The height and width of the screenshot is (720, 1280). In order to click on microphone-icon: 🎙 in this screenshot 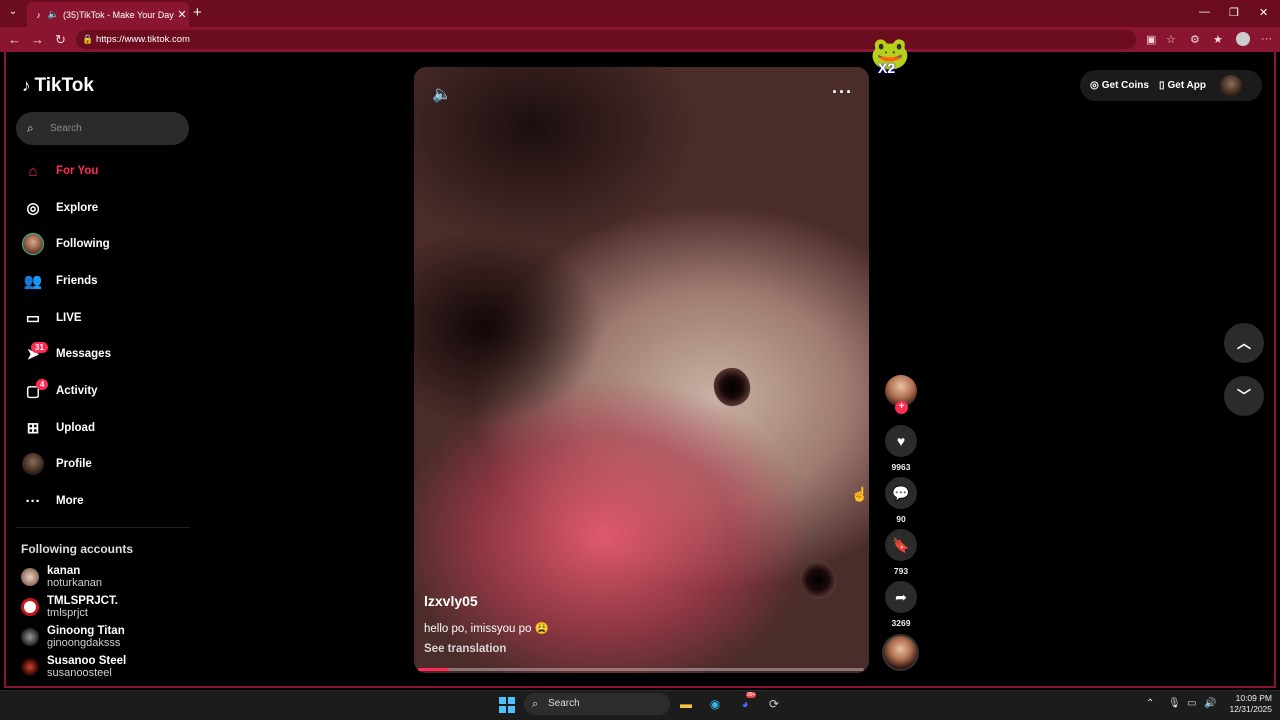, I will do `click(1174, 703)`.